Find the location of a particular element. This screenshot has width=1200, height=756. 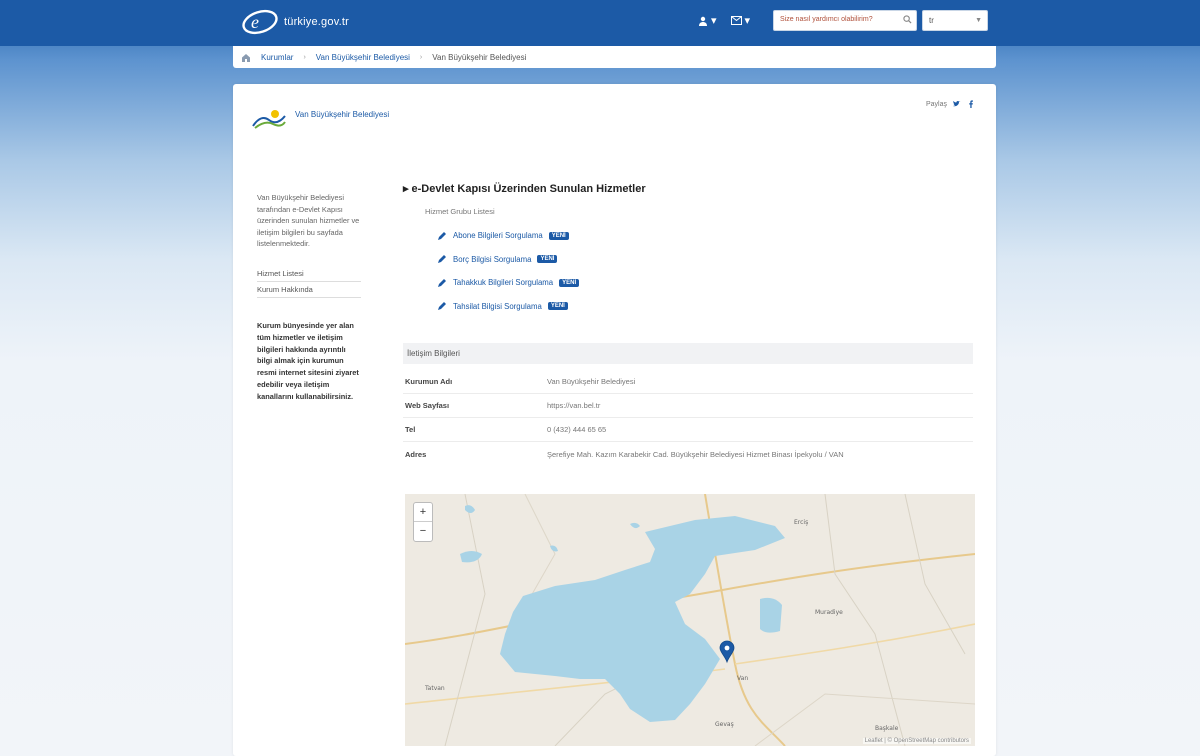

search-placeholder: Size nasıl yardımcı olabilirim? is located at coordinates (826, 19).